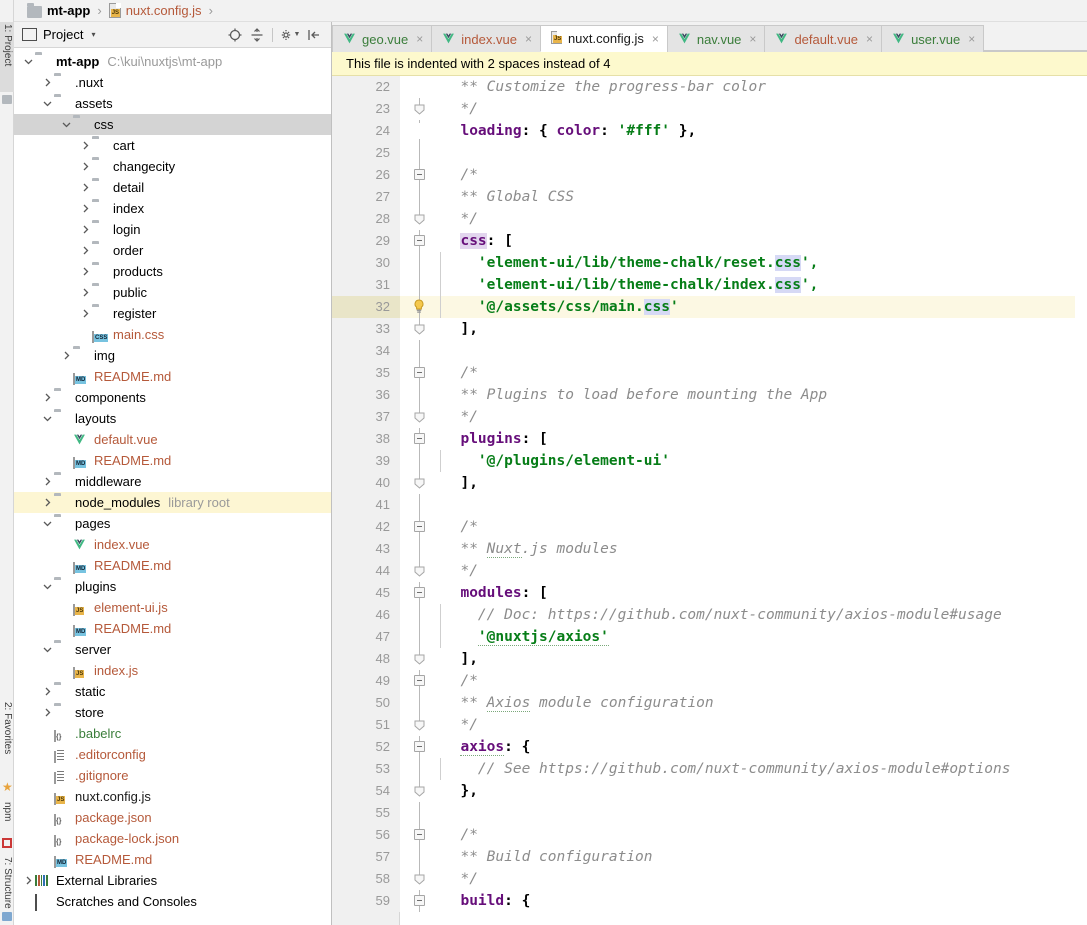  I want to click on code-line: 52 axios: {, so click(709, 747).